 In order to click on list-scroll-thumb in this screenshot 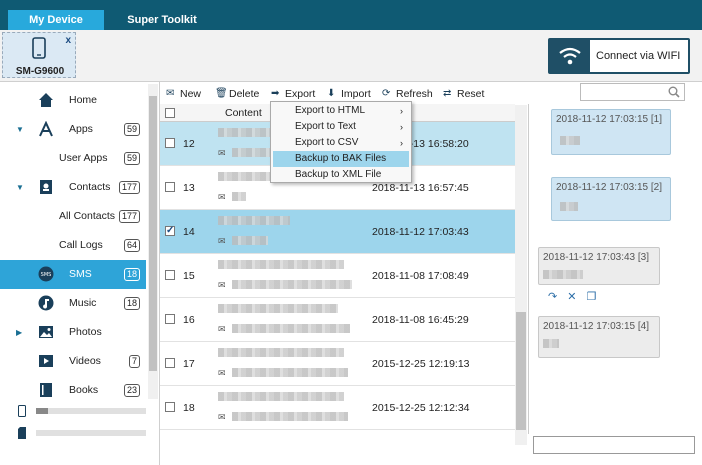, I will do `click(521, 371)`.